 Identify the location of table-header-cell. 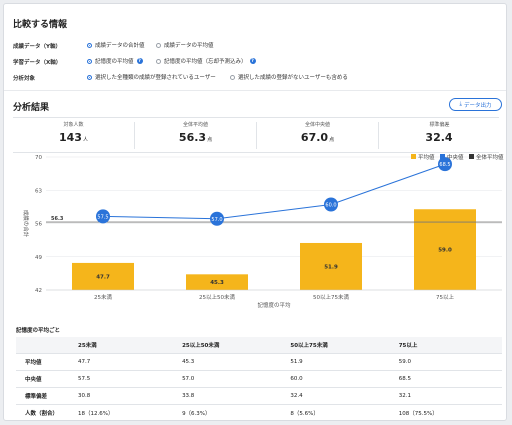
(42, 345).